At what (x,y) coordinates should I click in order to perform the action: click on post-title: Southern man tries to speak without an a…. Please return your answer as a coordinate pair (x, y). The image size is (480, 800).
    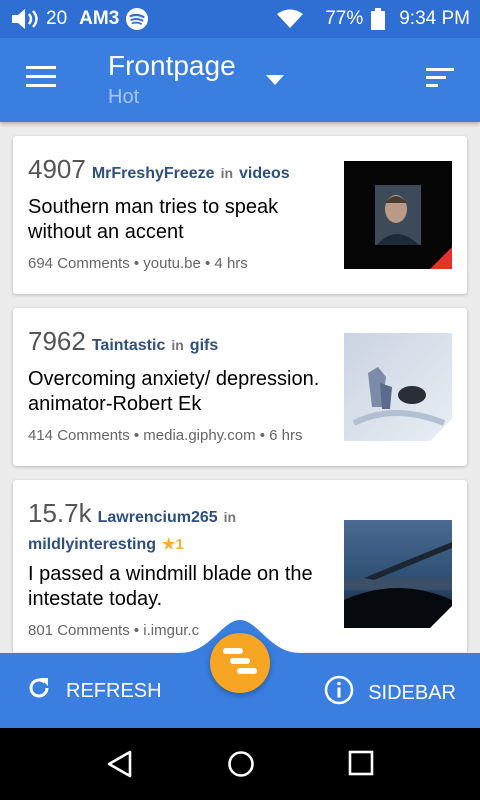
    Looking at the image, I should click on (178, 220).